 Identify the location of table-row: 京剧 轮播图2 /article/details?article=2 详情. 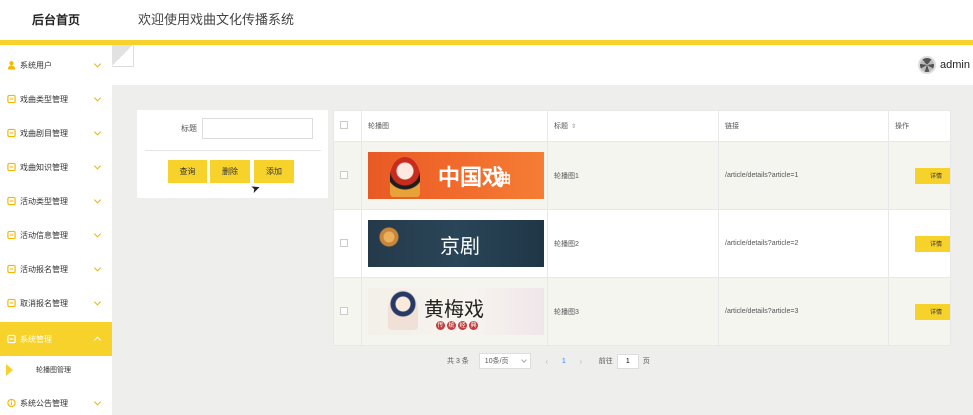
(642, 243).